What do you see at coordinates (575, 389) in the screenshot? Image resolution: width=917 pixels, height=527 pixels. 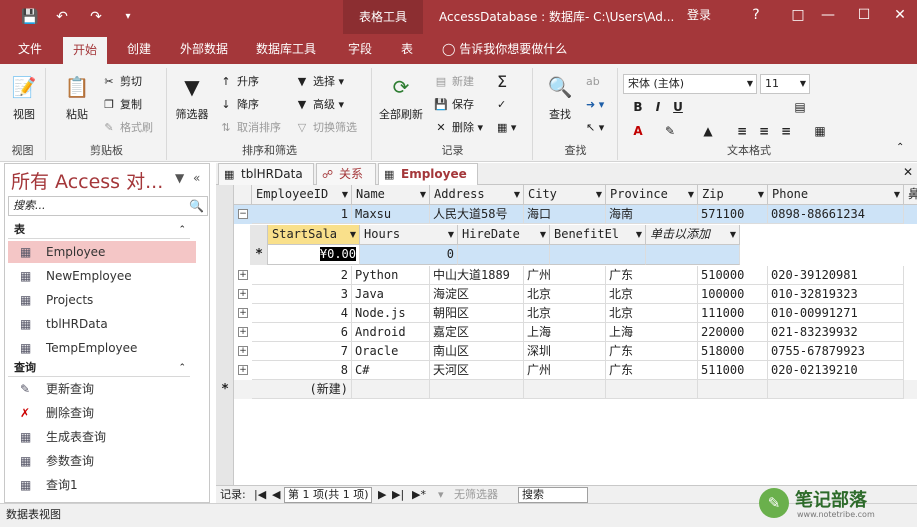 I see `new-record-row: (新建)` at bounding box center [575, 389].